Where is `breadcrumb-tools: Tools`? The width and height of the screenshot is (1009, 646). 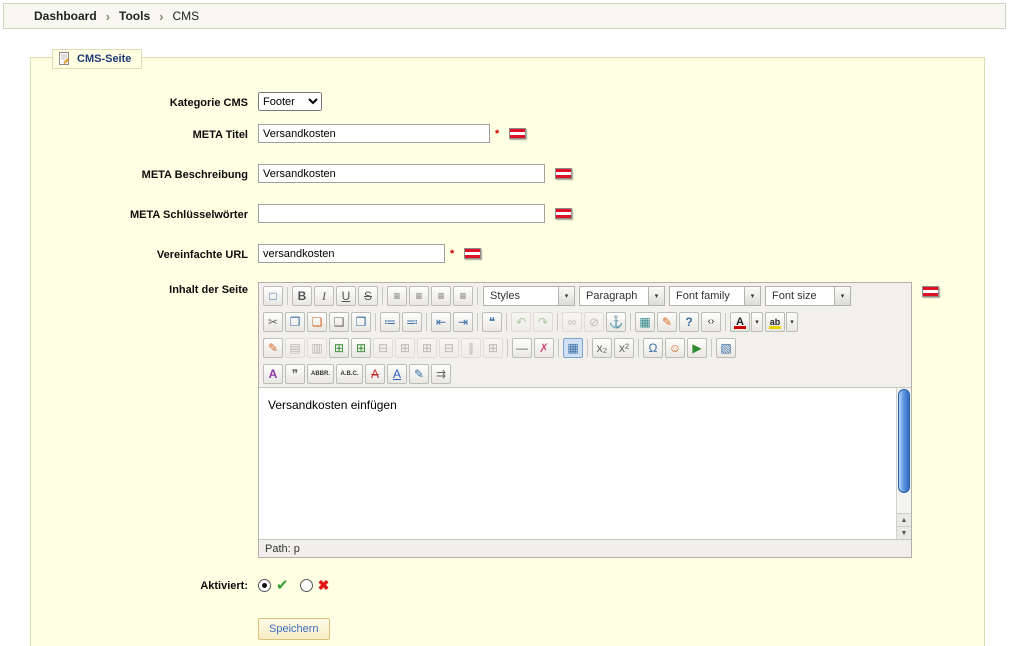 breadcrumb-tools: Tools is located at coordinates (134, 16).